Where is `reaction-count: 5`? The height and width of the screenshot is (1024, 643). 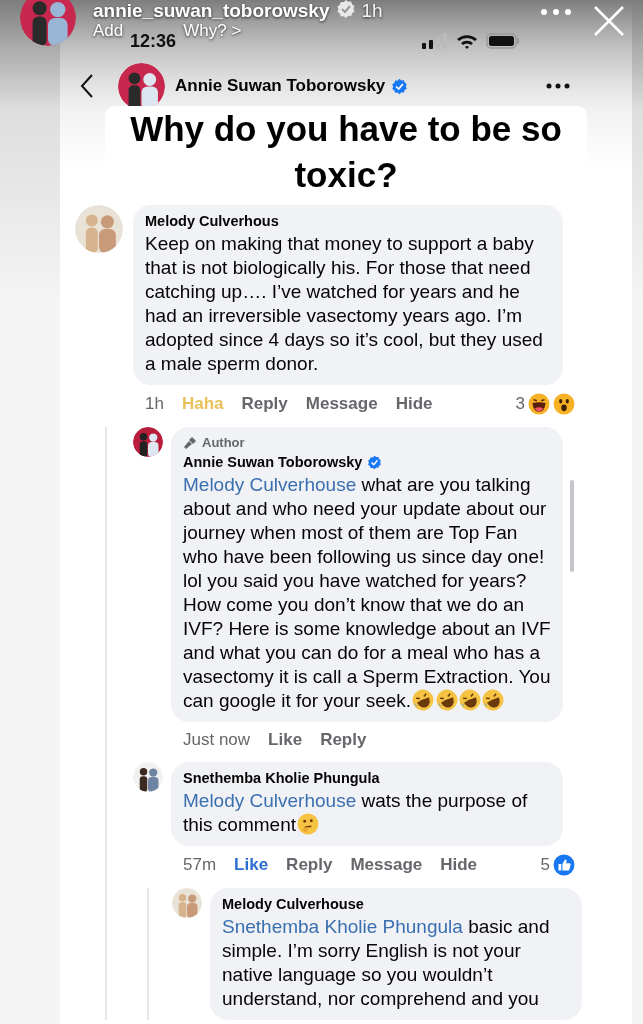 reaction-count: 5 is located at coordinates (545, 865).